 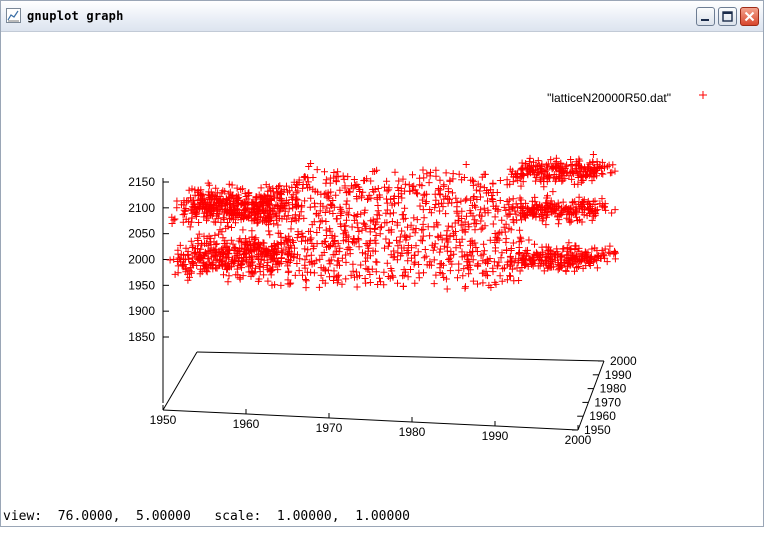 I want to click on x-tick-label: 1970, so click(x=329, y=428).